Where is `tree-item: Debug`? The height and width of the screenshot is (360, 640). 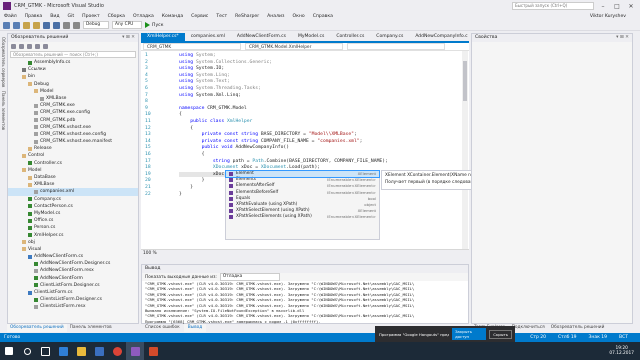 tree-item: Debug is located at coordinates (73, 84).